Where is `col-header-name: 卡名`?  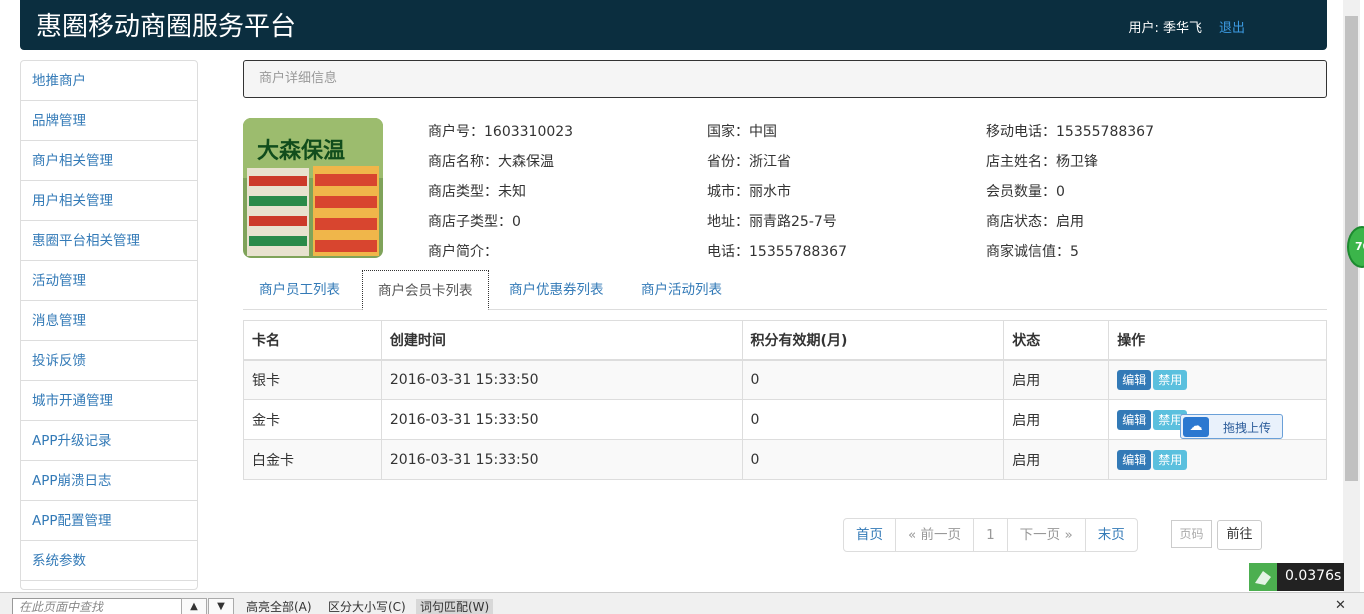 col-header-name: 卡名 is located at coordinates (312, 340).